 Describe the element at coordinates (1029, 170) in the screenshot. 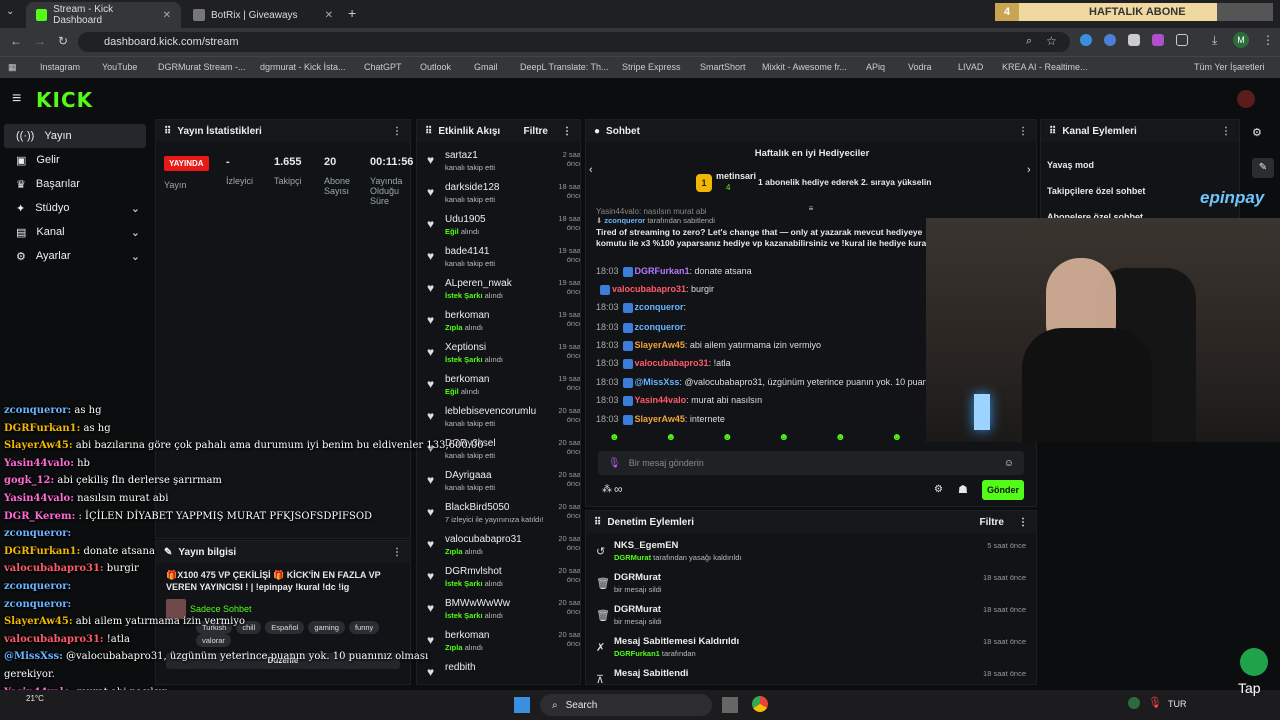

I see `chevron-right-icon: ›` at that location.